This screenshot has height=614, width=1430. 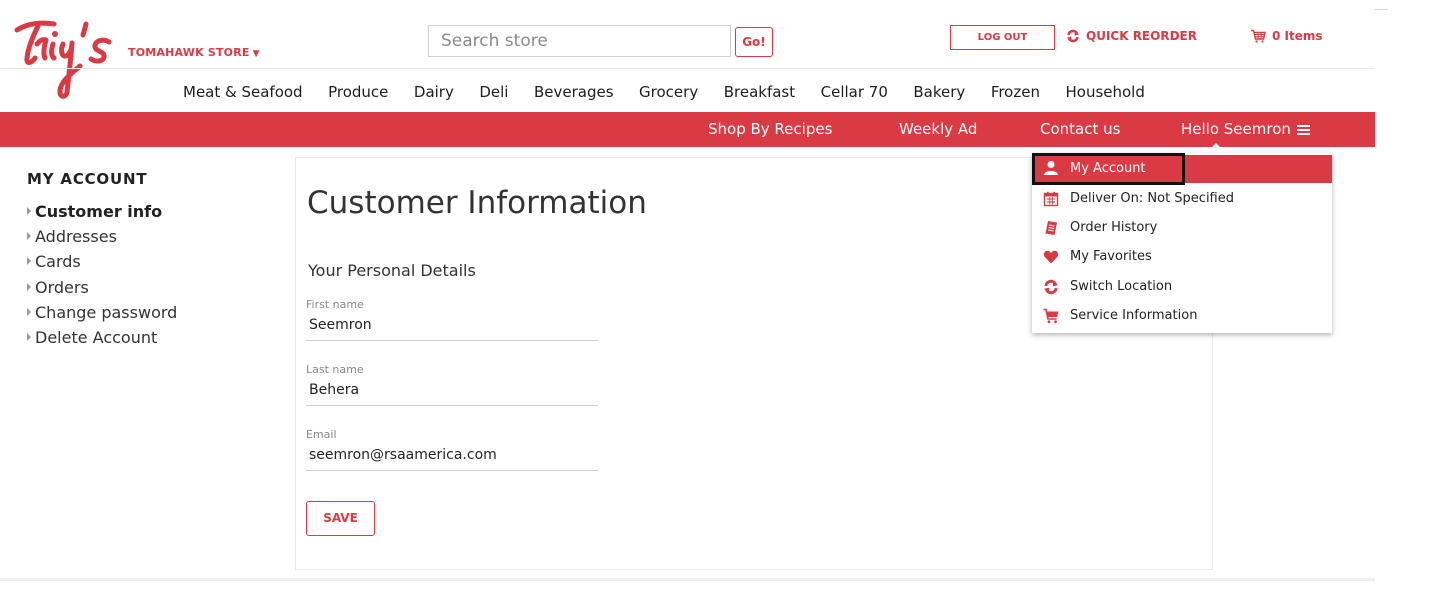 I want to click on contact-us-link: Contact us, so click(x=1080, y=129).